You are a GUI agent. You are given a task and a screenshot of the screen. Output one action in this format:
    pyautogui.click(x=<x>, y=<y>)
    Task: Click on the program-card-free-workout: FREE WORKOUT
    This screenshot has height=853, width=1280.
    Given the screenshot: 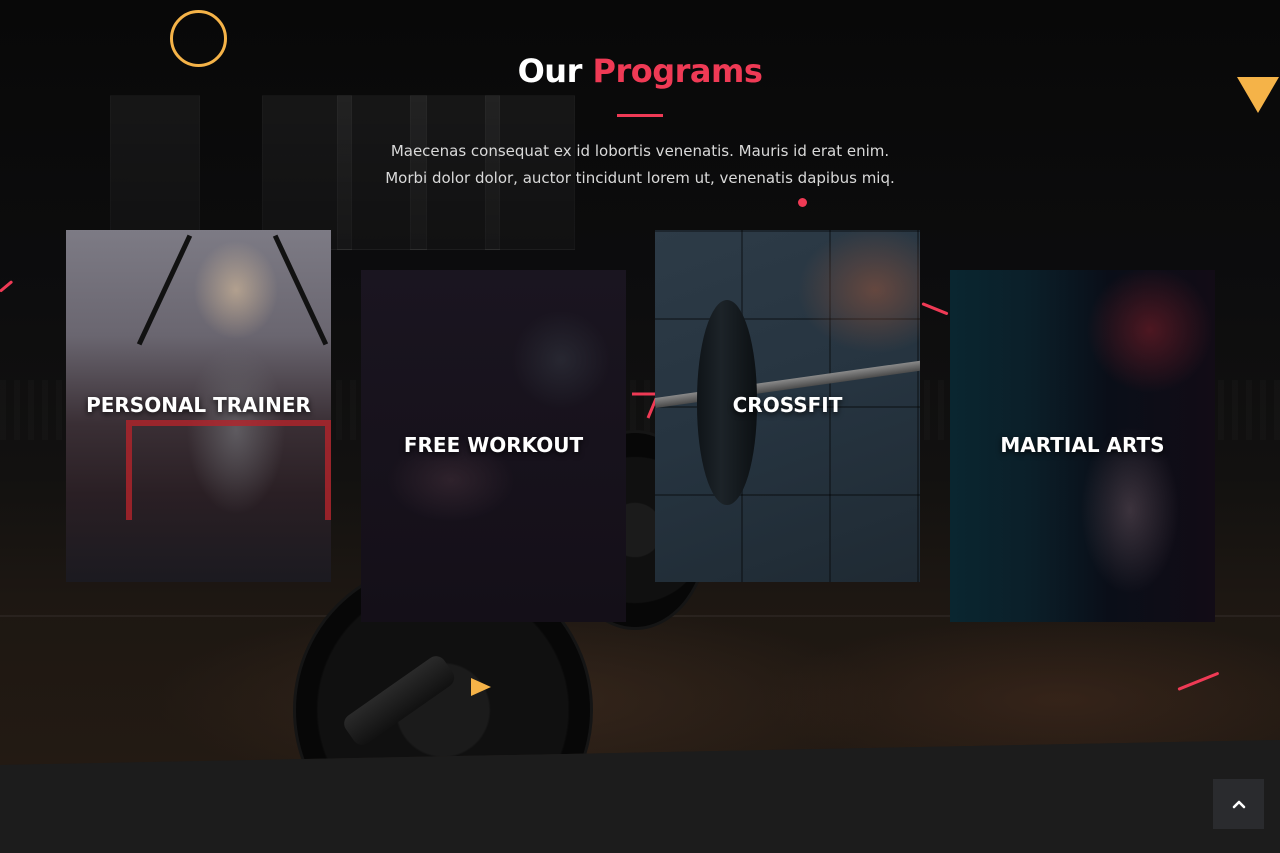 What is the action you would take?
    pyautogui.click(x=493, y=446)
    